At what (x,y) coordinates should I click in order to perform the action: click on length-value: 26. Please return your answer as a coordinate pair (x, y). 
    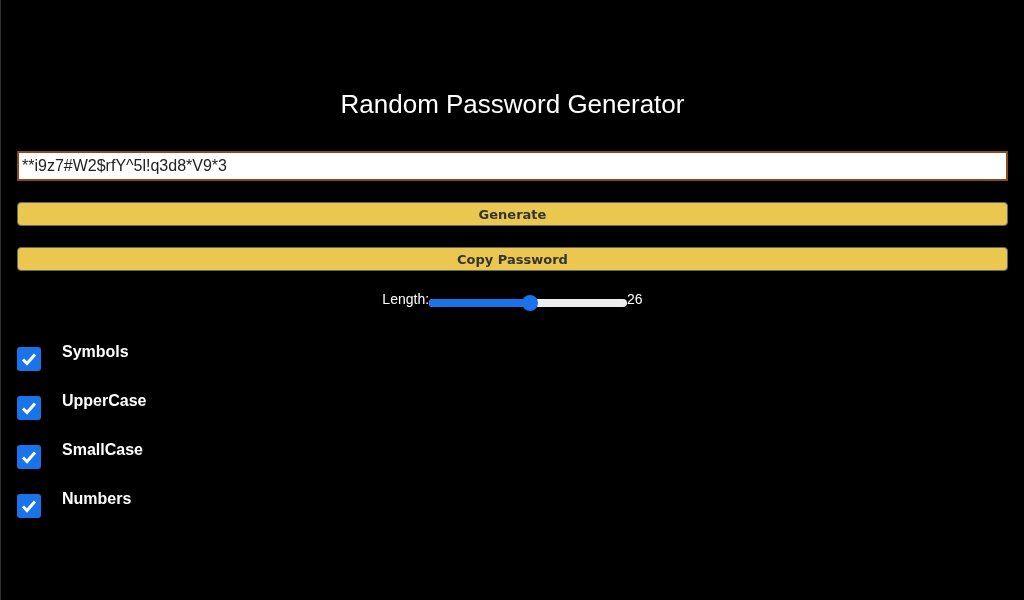
    Looking at the image, I should click on (635, 299).